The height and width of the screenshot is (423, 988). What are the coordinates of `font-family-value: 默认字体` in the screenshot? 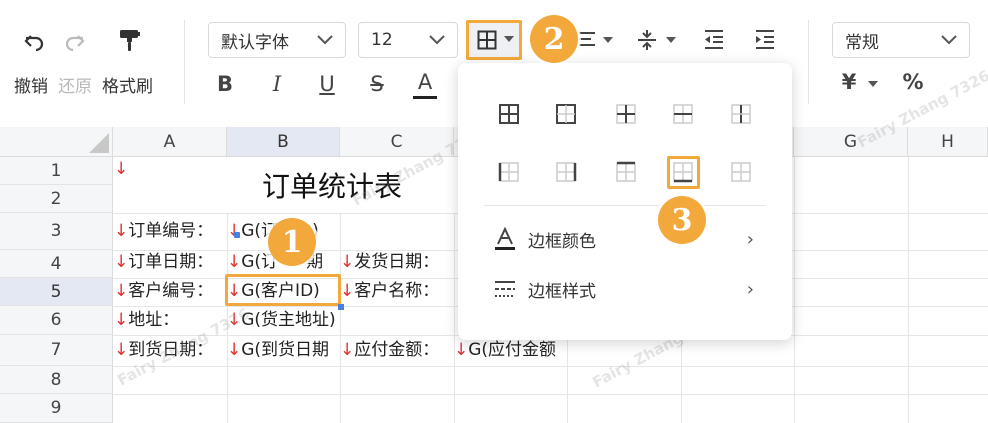 It's located at (255, 42).